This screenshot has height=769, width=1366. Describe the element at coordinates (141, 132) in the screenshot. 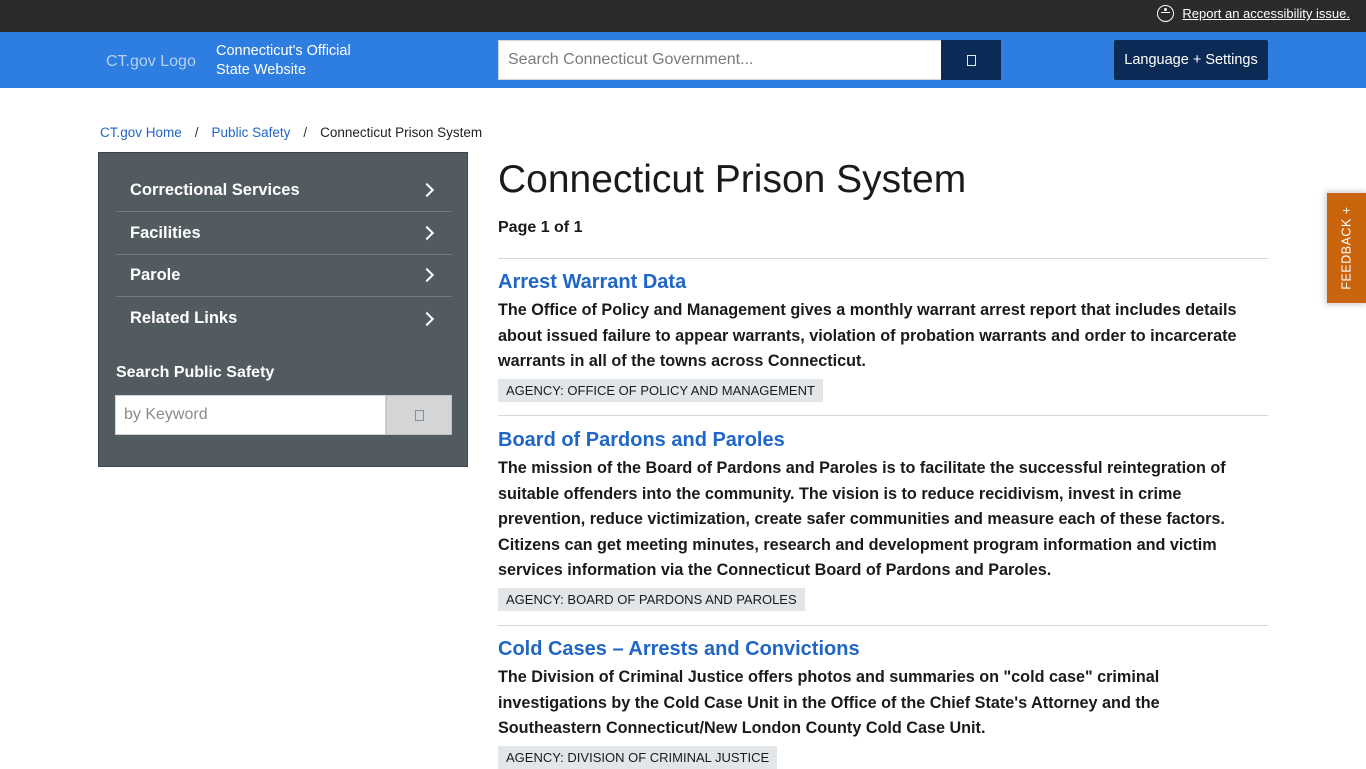

I see `breadcrumb-home-link: CT.gov Home` at that location.